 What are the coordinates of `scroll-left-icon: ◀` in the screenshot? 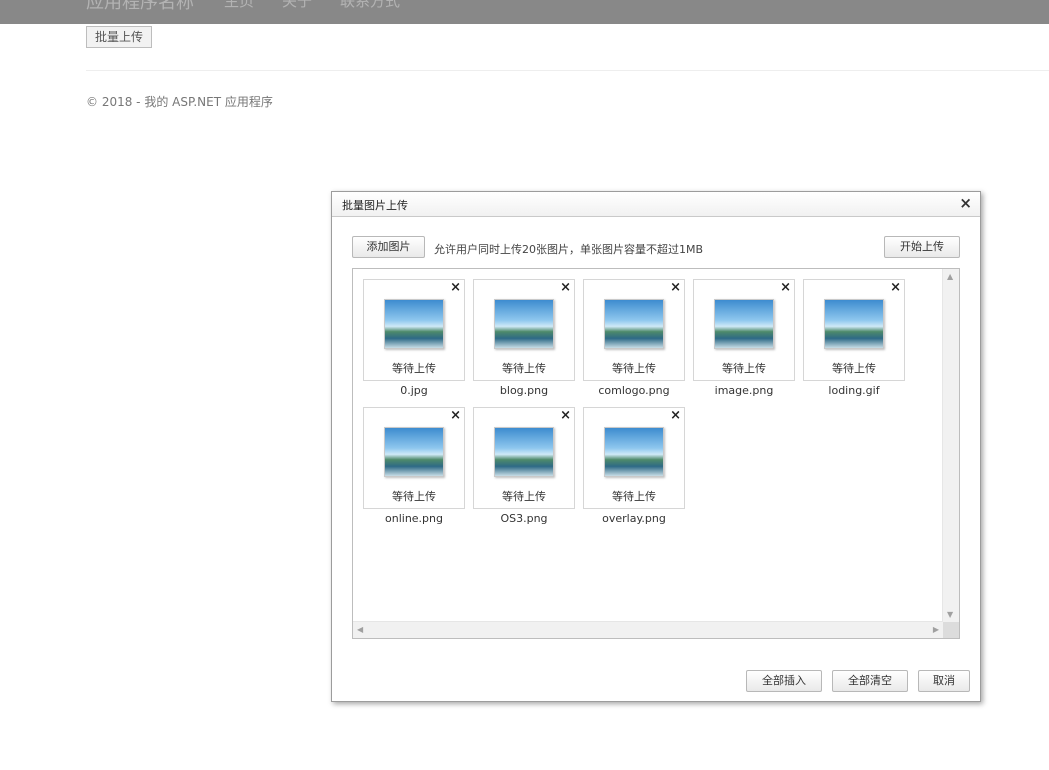 It's located at (360, 629).